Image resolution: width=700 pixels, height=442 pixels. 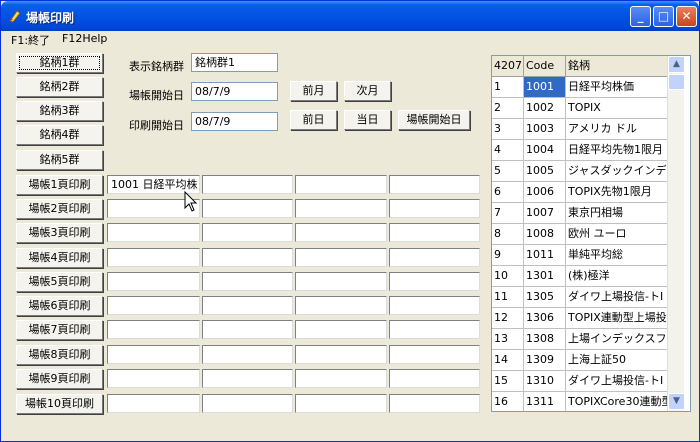 I want to click on table-row: 16 1311 TOPIXCore30連動型, so click(x=580, y=401).